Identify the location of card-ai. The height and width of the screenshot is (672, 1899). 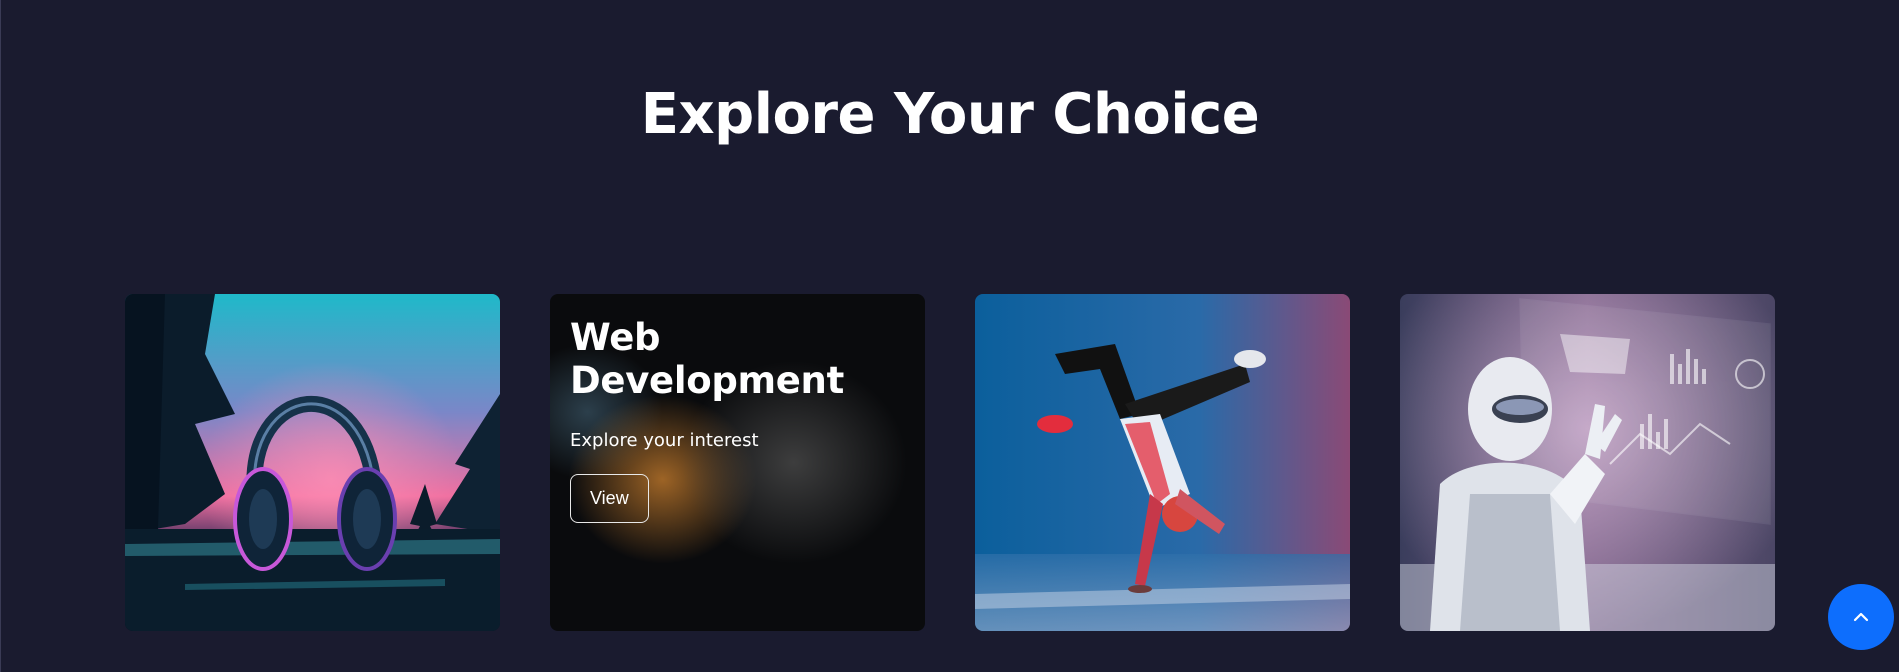
(1587, 462).